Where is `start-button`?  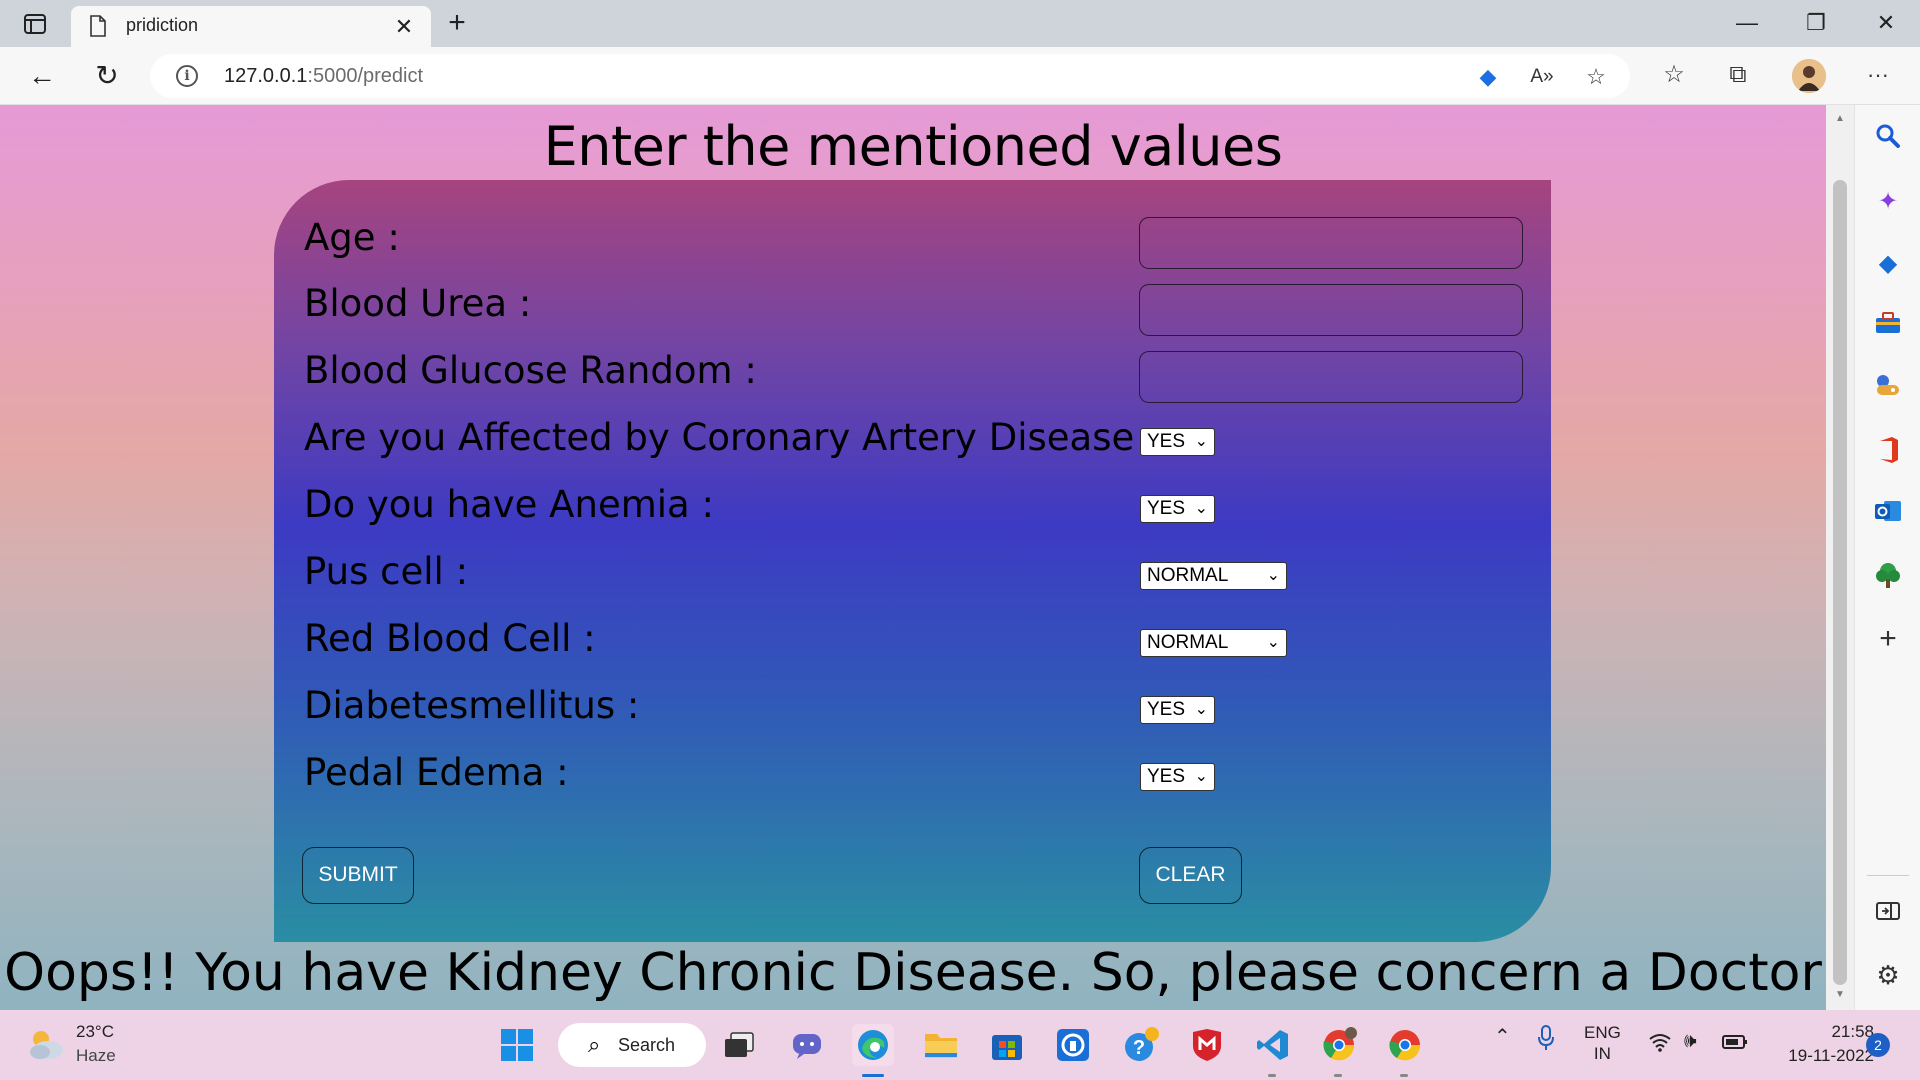 start-button is located at coordinates (517, 1045).